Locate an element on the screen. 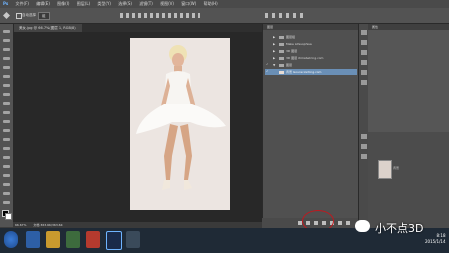 This screenshot has width=449, height=253. history-panel-icon is located at coordinates (364, 32).